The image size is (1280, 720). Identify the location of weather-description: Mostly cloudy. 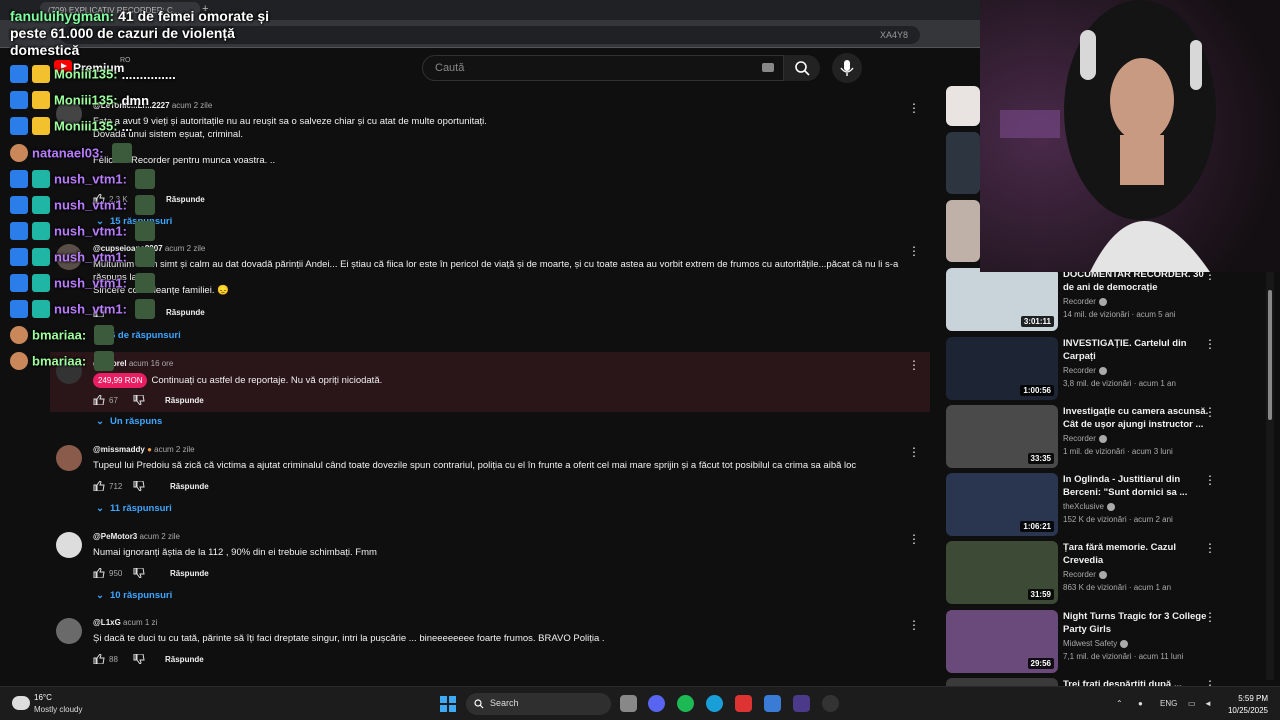
(58, 709).